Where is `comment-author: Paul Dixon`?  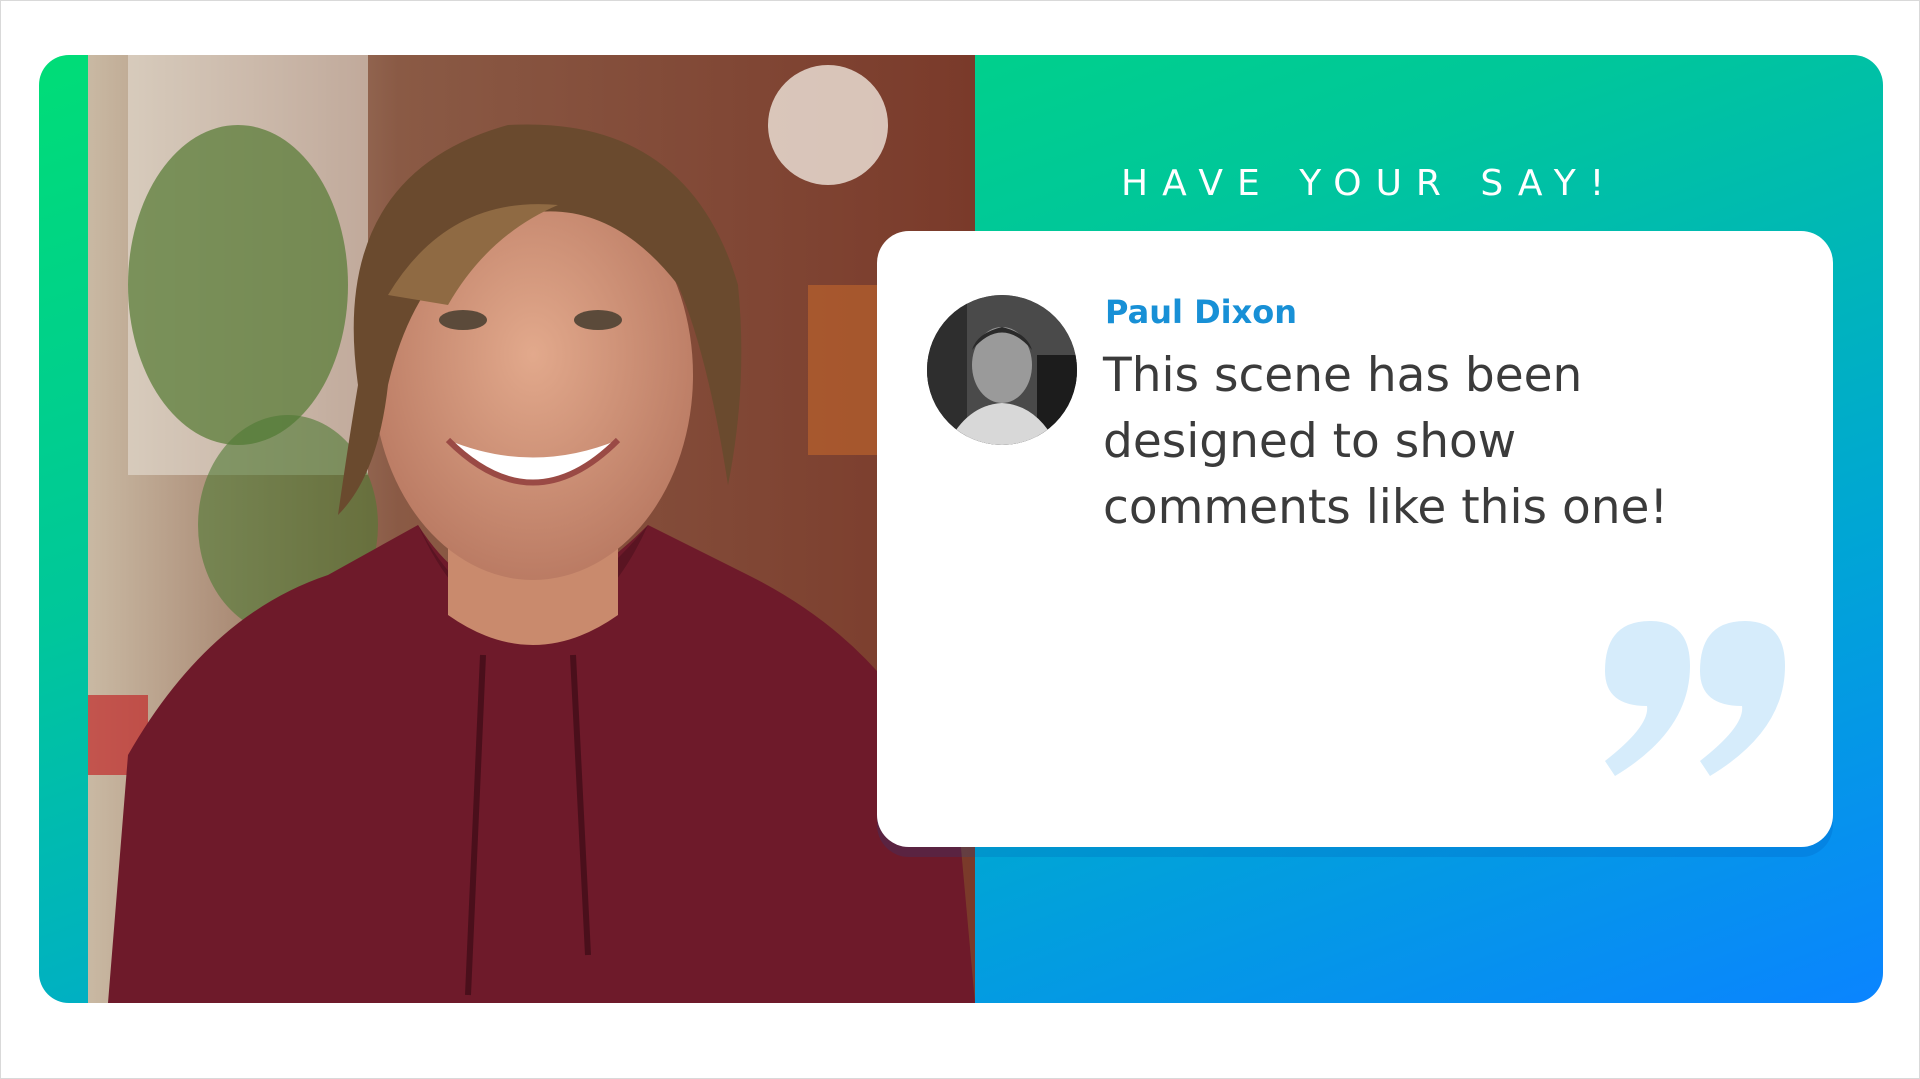 comment-author: Paul Dixon is located at coordinates (1201, 312).